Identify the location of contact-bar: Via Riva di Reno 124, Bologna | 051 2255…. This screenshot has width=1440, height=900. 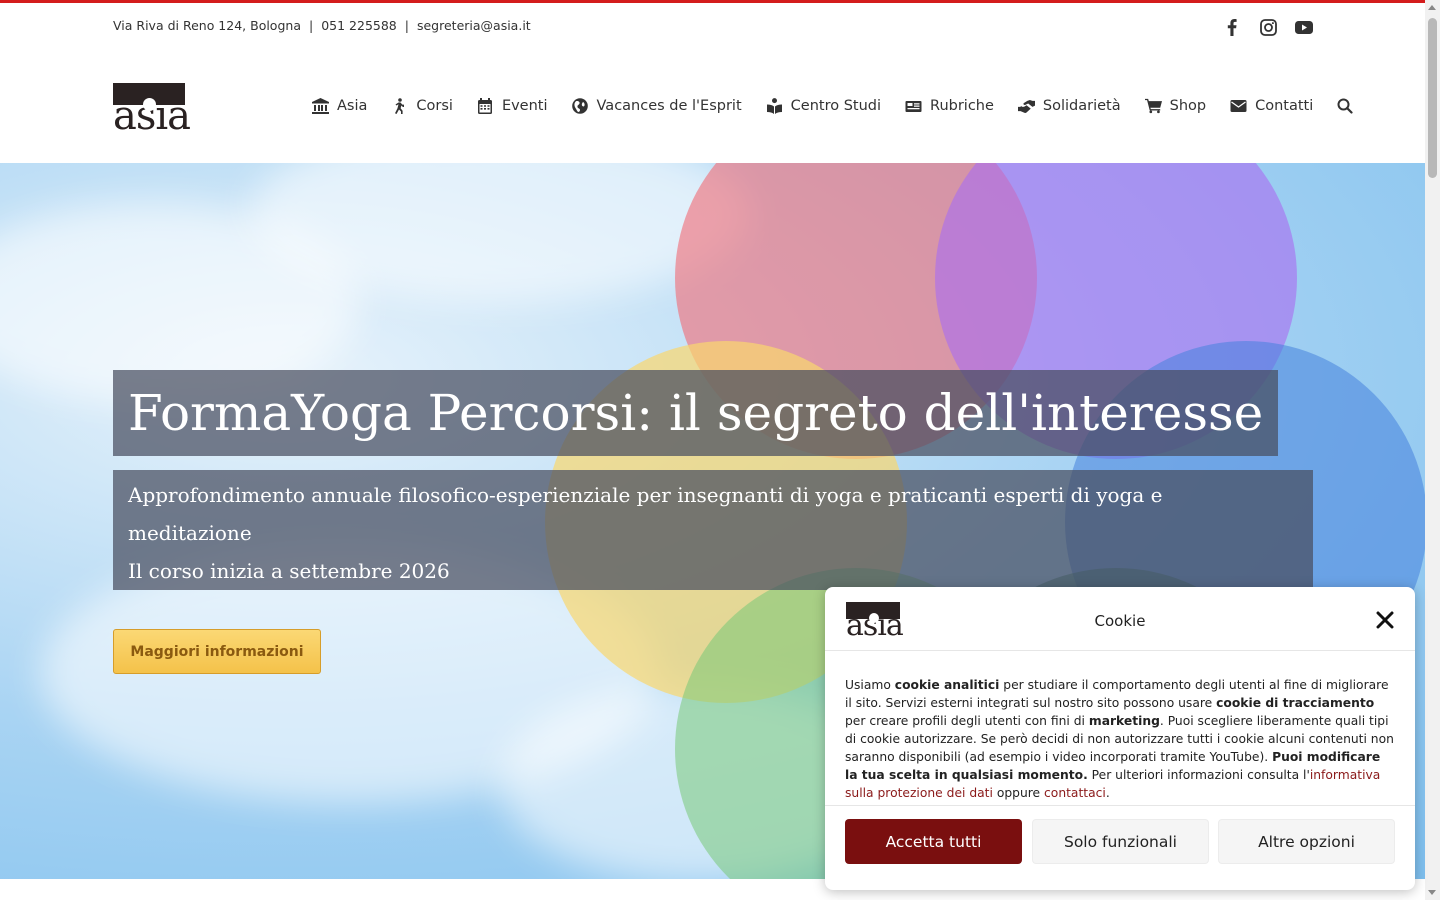
(322, 25).